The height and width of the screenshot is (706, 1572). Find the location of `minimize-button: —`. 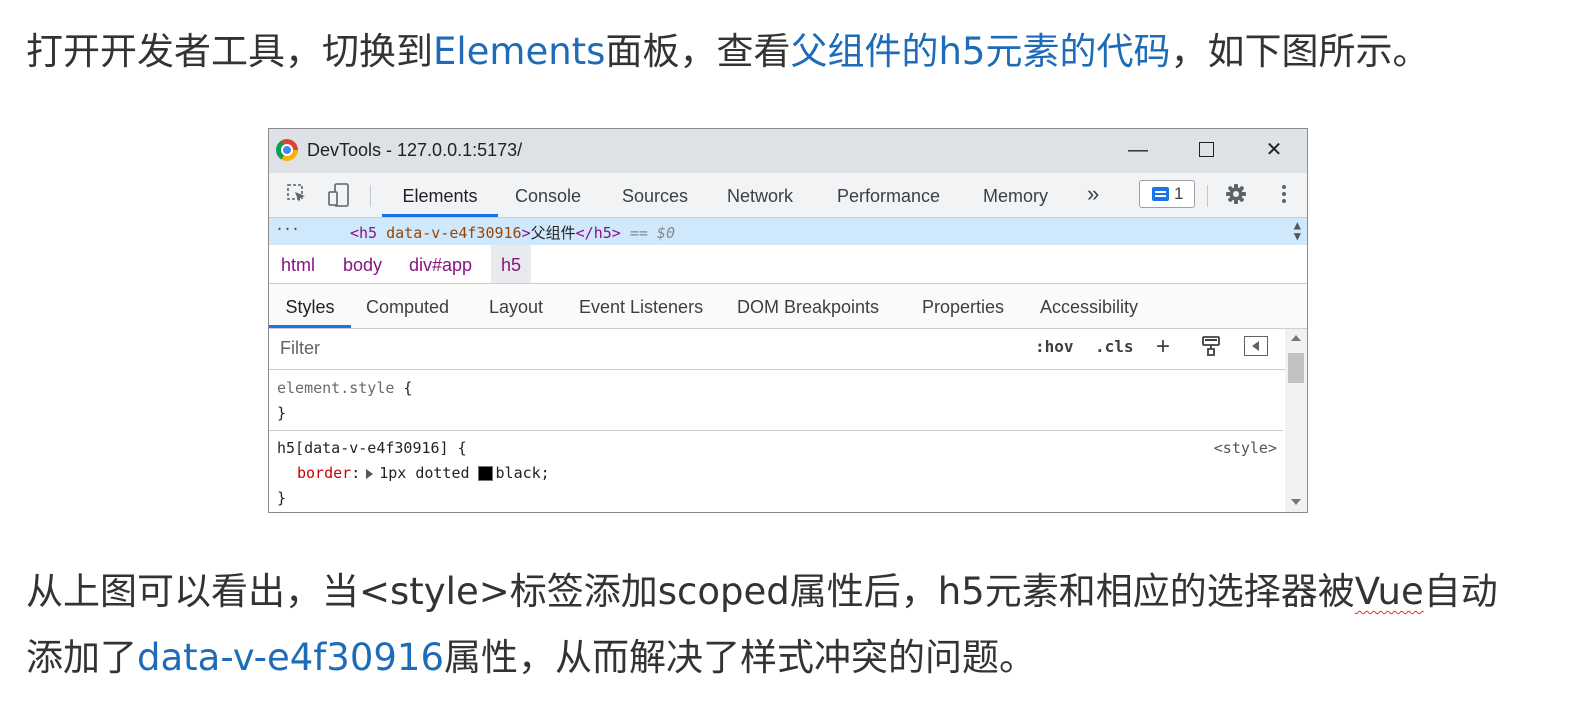

minimize-button: — is located at coordinates (1138, 150).